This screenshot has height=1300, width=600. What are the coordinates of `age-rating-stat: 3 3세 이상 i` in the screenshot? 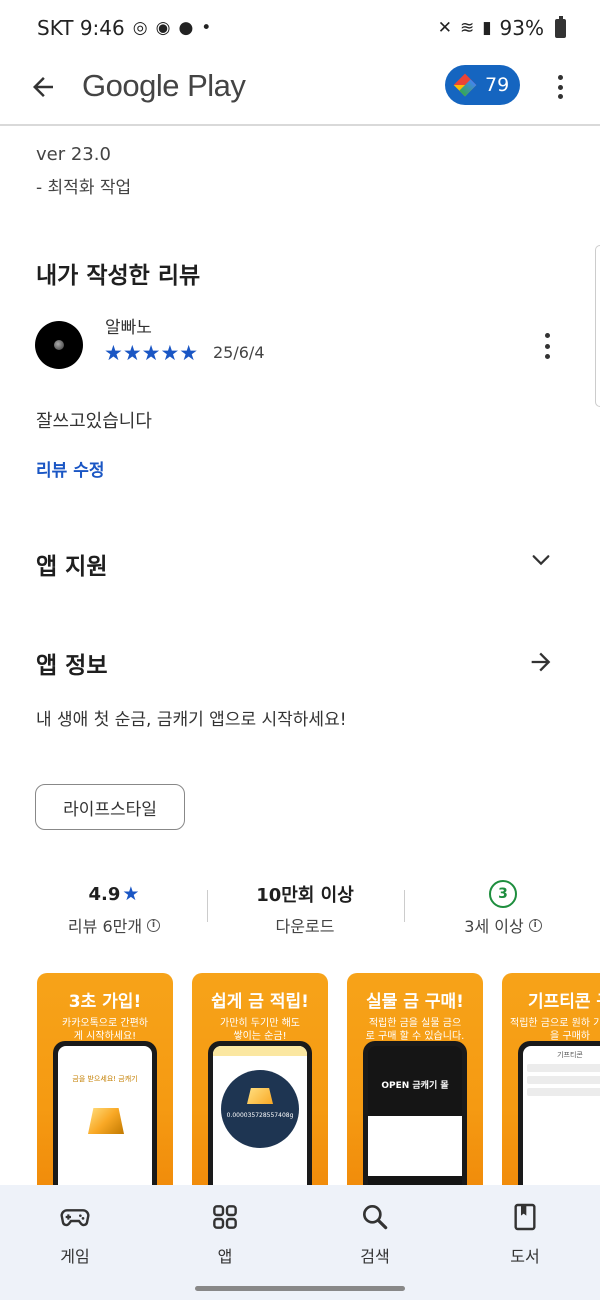 It's located at (503, 908).